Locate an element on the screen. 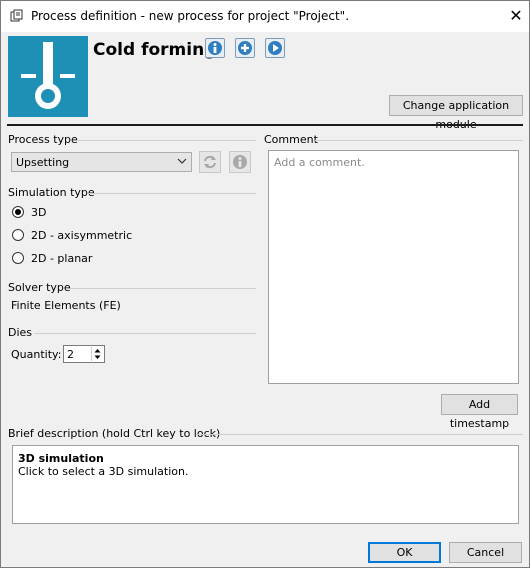 The image size is (530, 568). solver-type-value: Finite Elements (FE) is located at coordinates (66, 305).